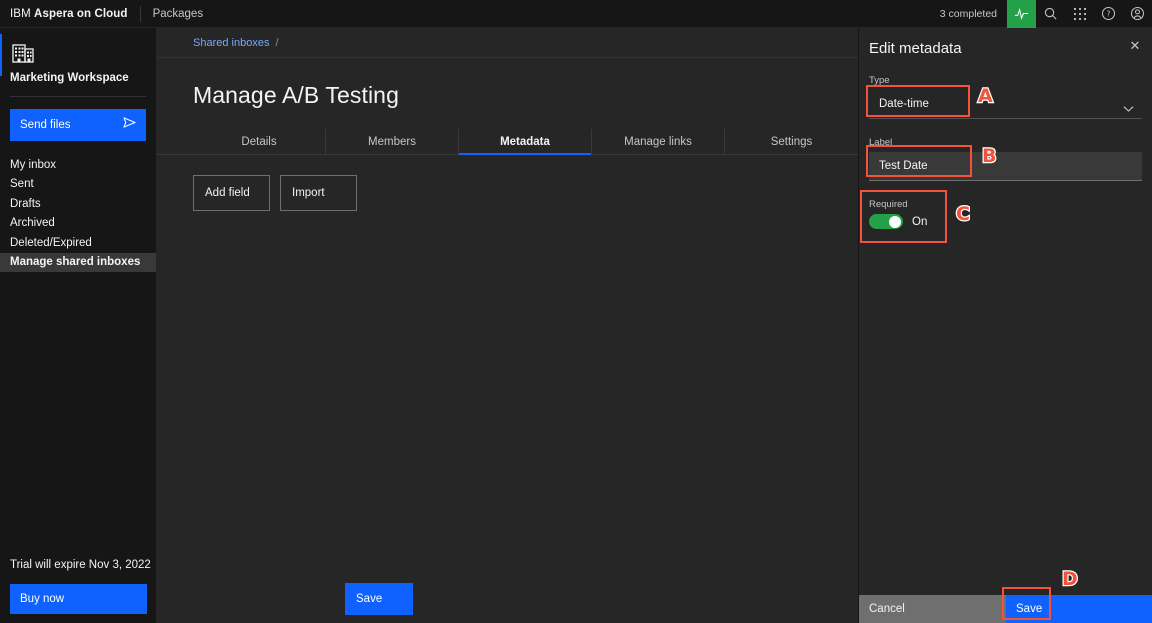 The width and height of the screenshot is (1152, 623). What do you see at coordinates (968, 13) in the screenshot?
I see `completed-count-label: 3 completed` at bounding box center [968, 13].